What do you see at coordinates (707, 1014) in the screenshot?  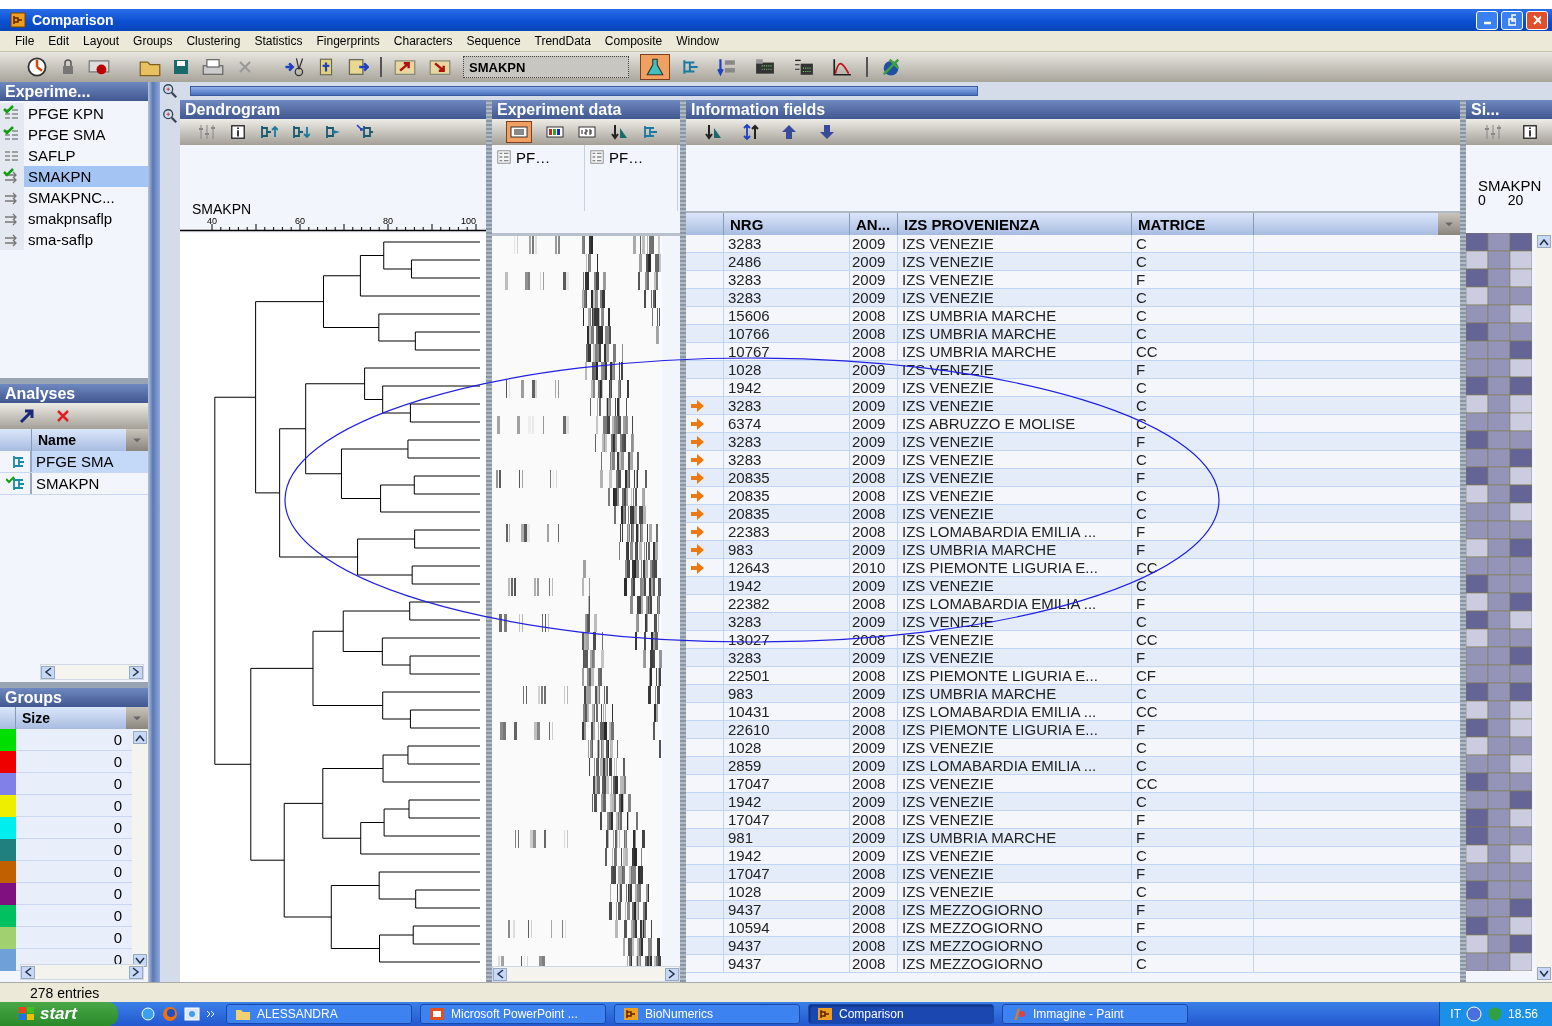 I see `taskbar-button: BioNumerics` at bounding box center [707, 1014].